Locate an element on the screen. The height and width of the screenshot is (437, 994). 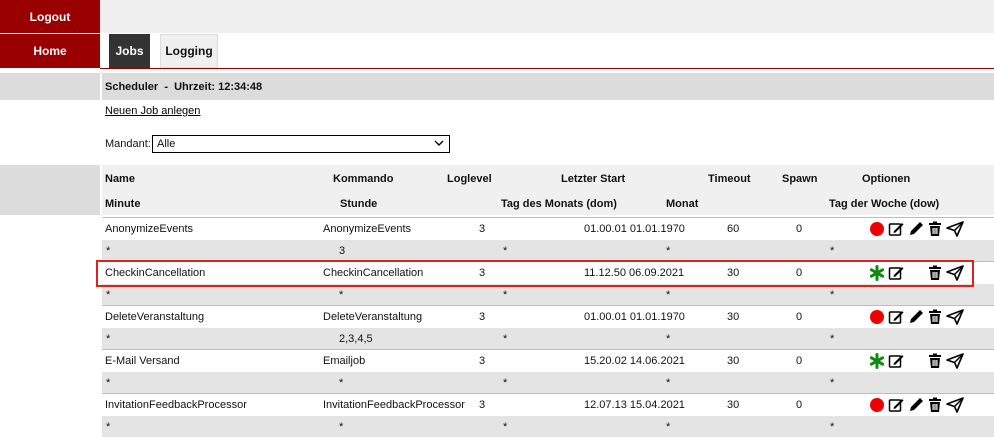
chevron-down-icon is located at coordinates (439, 144).